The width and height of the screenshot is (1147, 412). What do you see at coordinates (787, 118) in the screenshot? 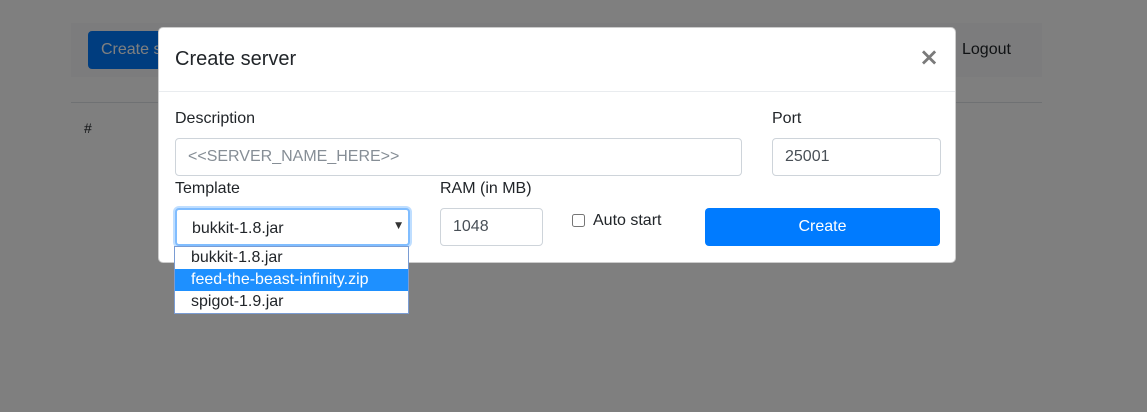
I see `port-label: Port` at bounding box center [787, 118].